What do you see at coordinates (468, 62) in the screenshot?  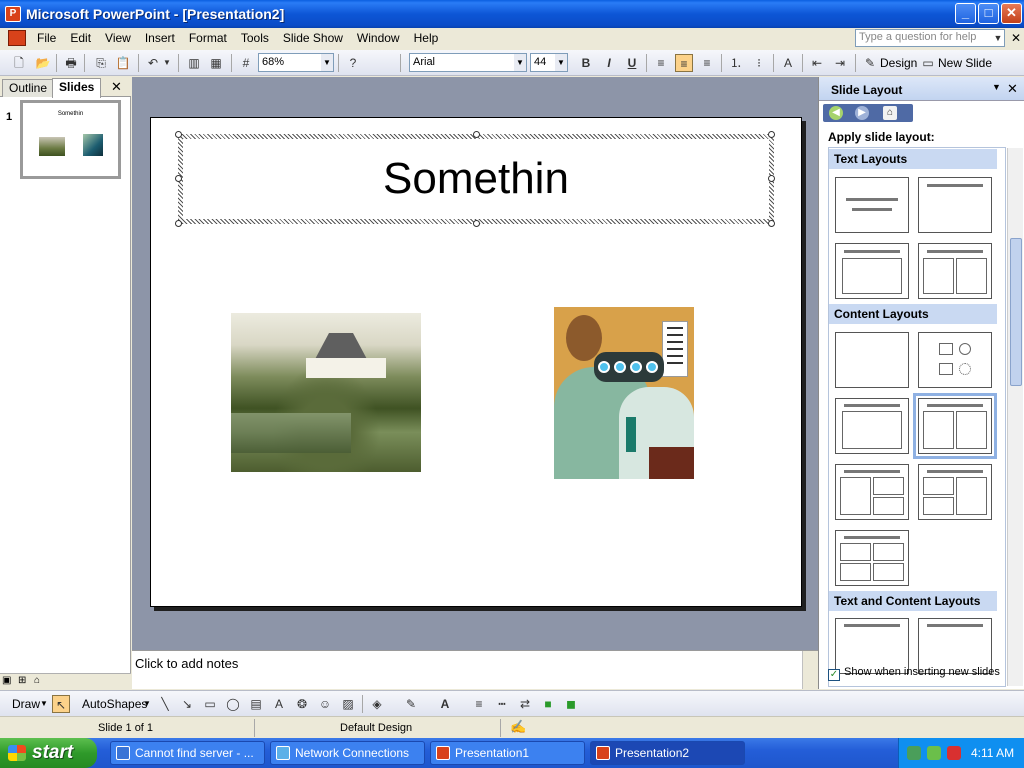 I see `font-select: Arial ▼` at bounding box center [468, 62].